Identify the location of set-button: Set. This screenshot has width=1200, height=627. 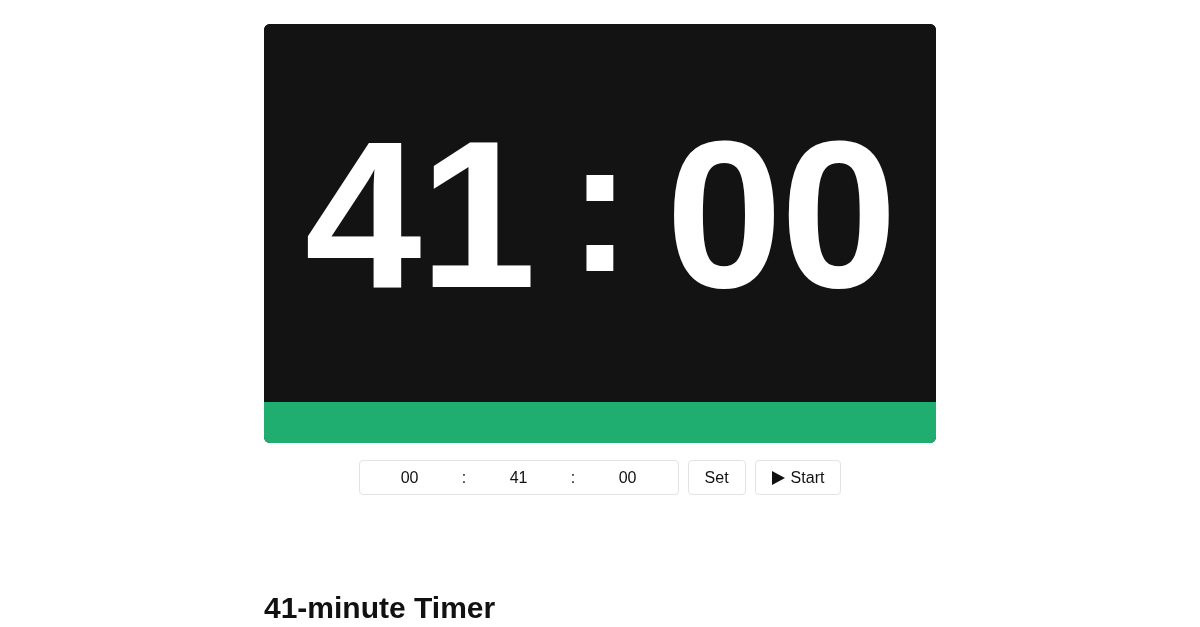
(716, 477).